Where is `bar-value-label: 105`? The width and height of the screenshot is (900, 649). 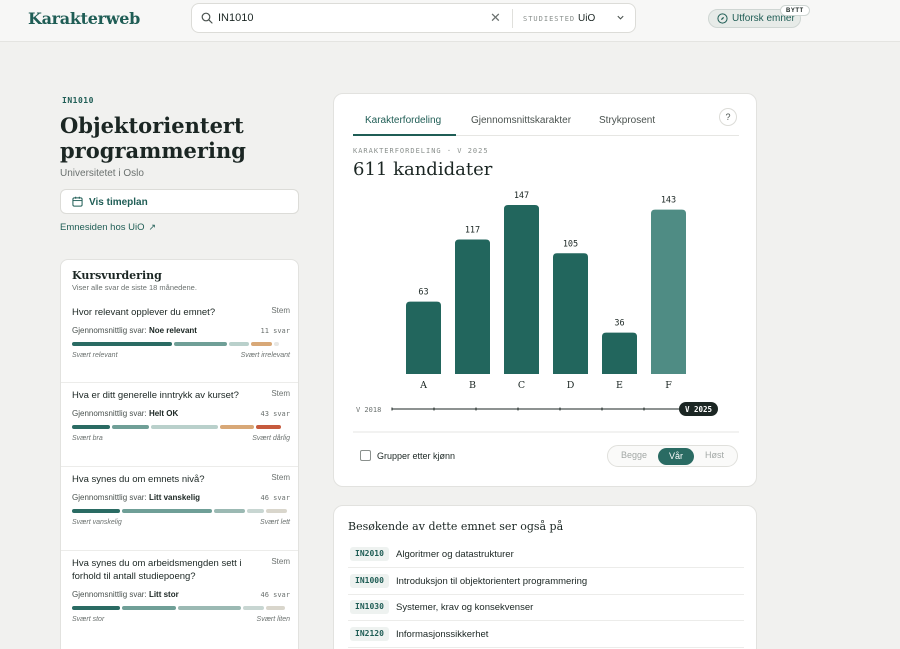
bar-value-label: 105 is located at coordinates (570, 244).